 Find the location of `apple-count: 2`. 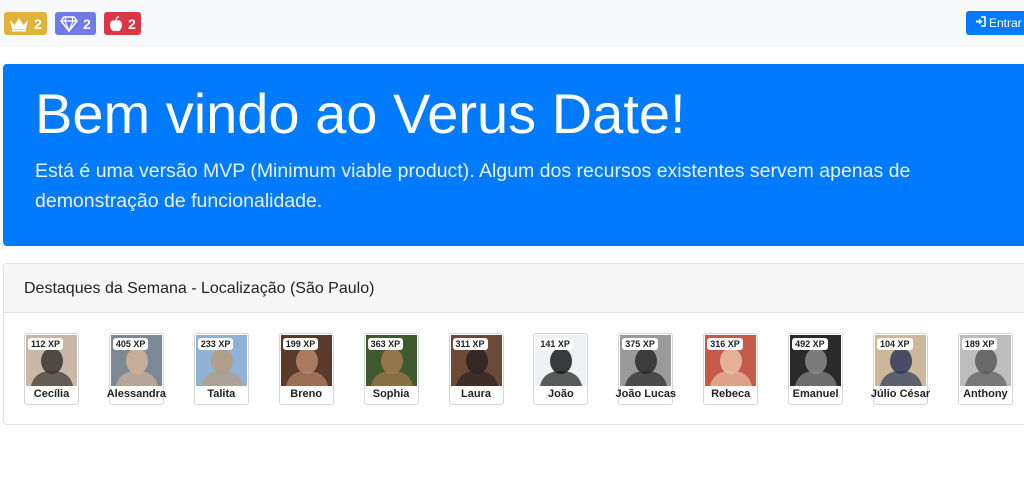

apple-count: 2 is located at coordinates (132, 23).